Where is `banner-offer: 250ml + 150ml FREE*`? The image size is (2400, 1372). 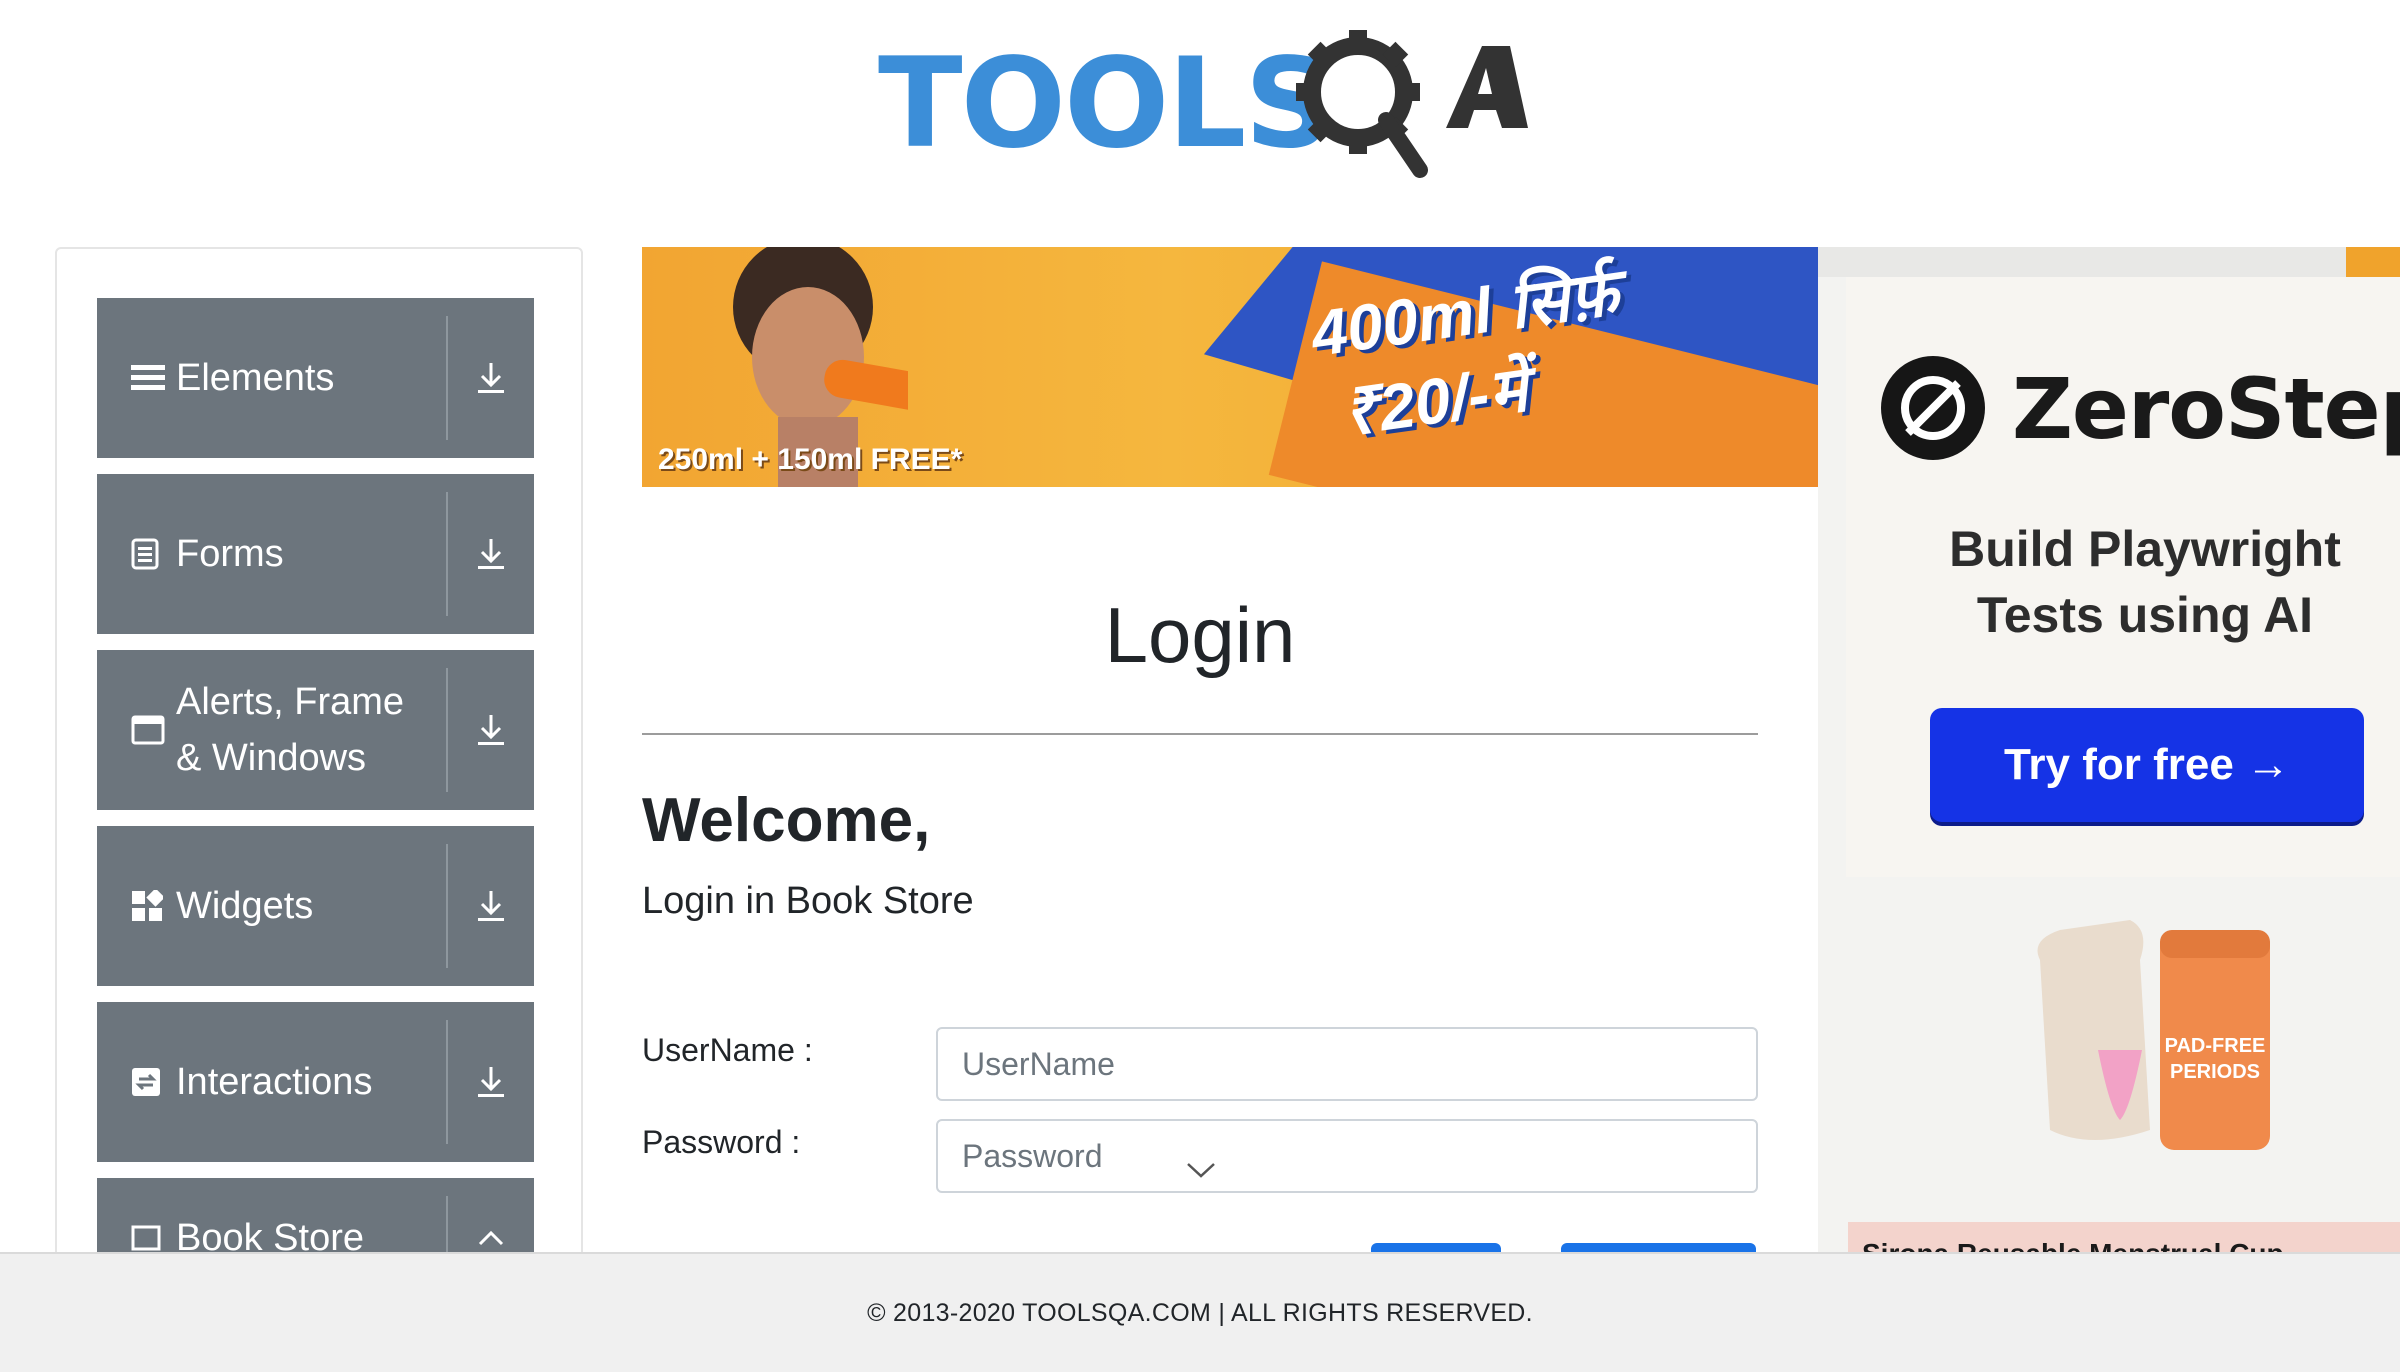
banner-offer: 250ml + 150ml FREE* is located at coordinates (810, 459).